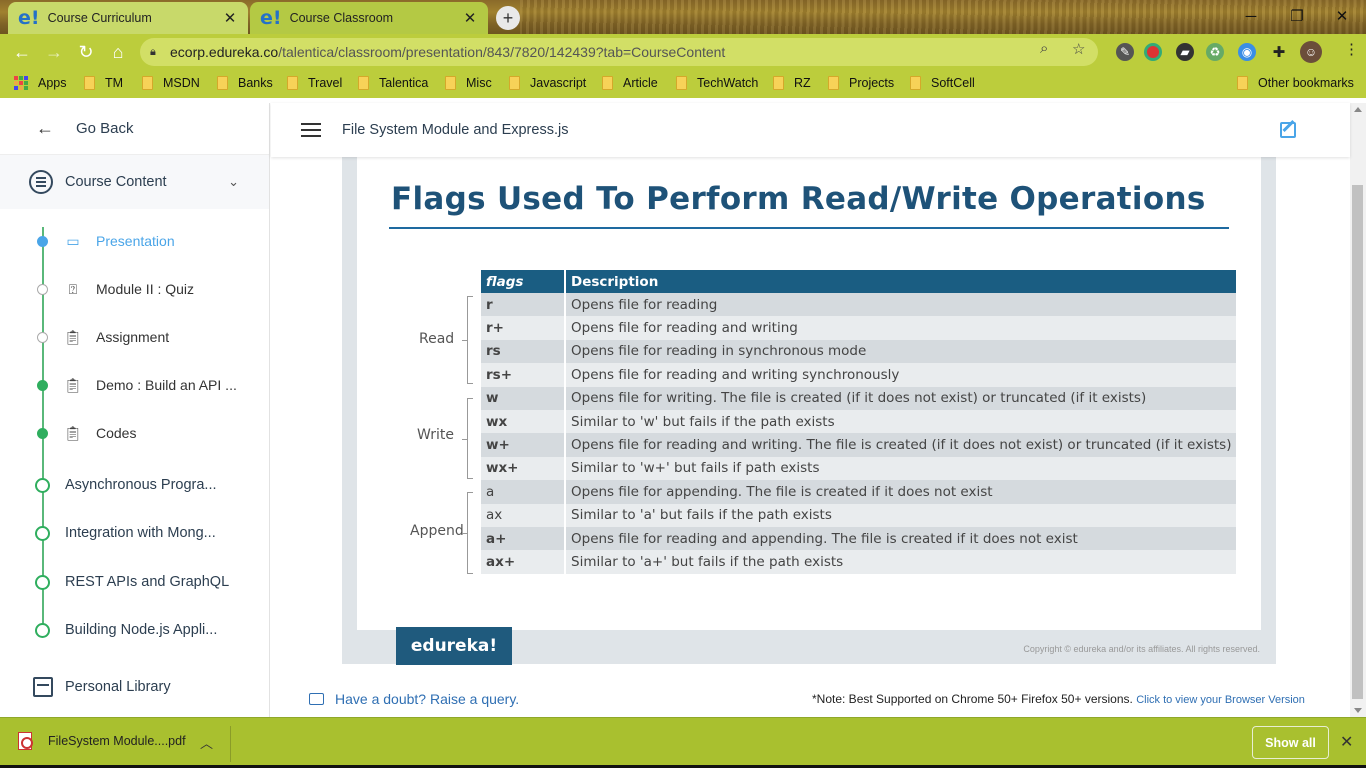 The height and width of the screenshot is (768, 1366). I want to click on extensions-puzzle-icon: ✚, so click(1279, 52).